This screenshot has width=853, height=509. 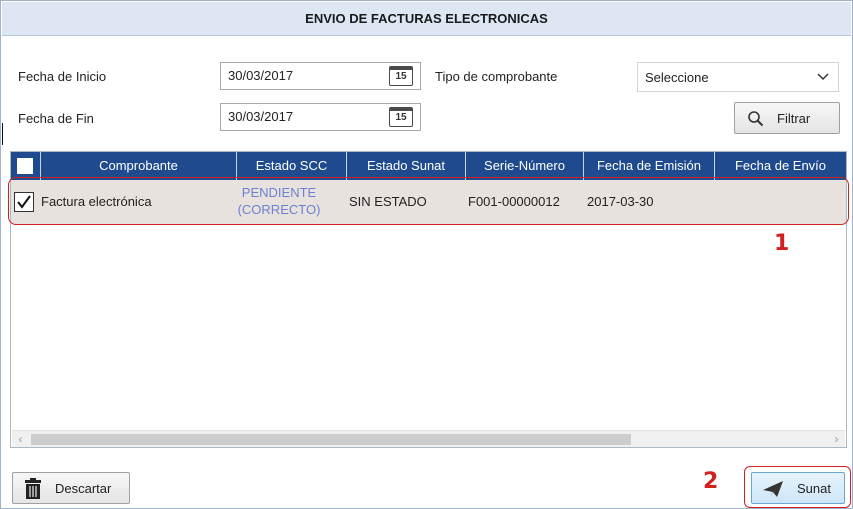 I want to click on horizontal-scrollbar: ‹ ›, so click(x=428, y=438).